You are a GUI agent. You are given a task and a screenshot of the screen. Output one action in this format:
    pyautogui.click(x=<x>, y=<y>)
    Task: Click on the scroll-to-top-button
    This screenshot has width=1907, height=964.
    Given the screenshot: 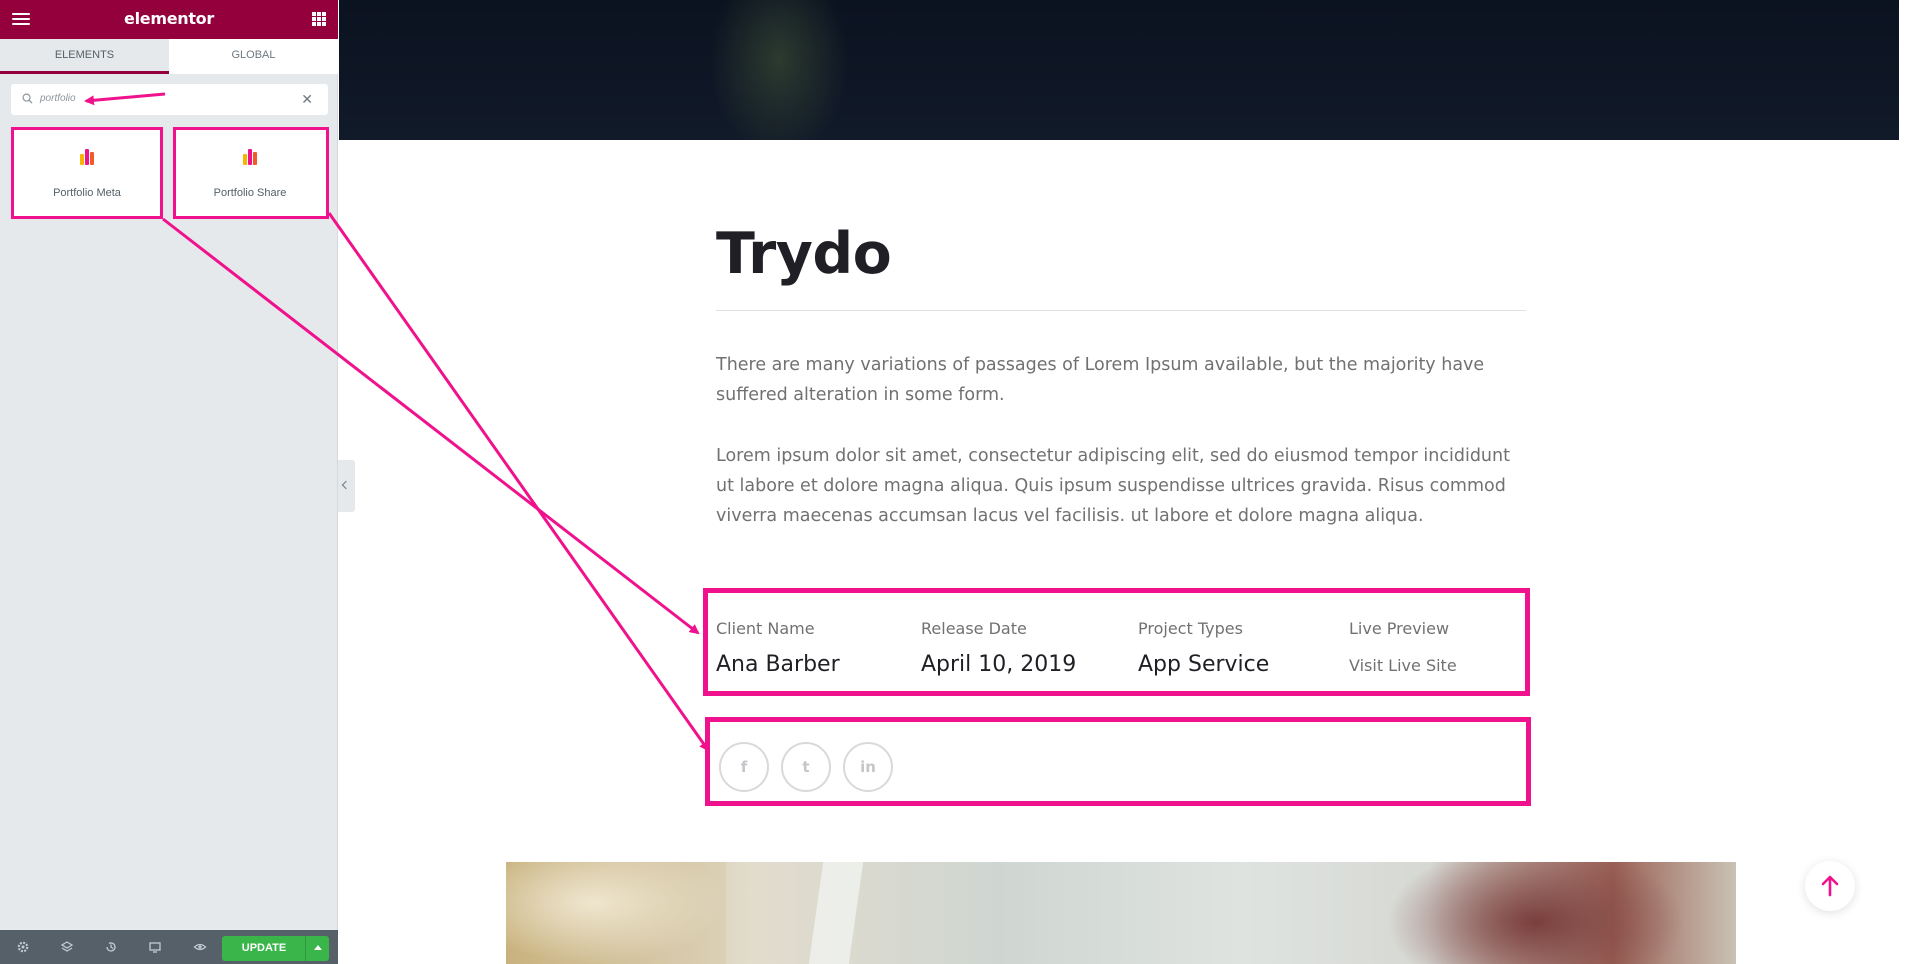 What is the action you would take?
    pyautogui.click(x=1830, y=886)
    